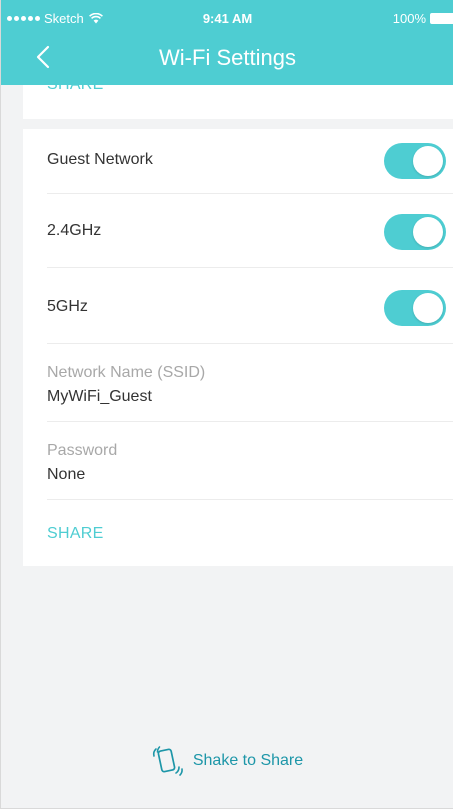 The width and height of the screenshot is (453, 809). I want to click on status-right: 100%, so click(423, 18).